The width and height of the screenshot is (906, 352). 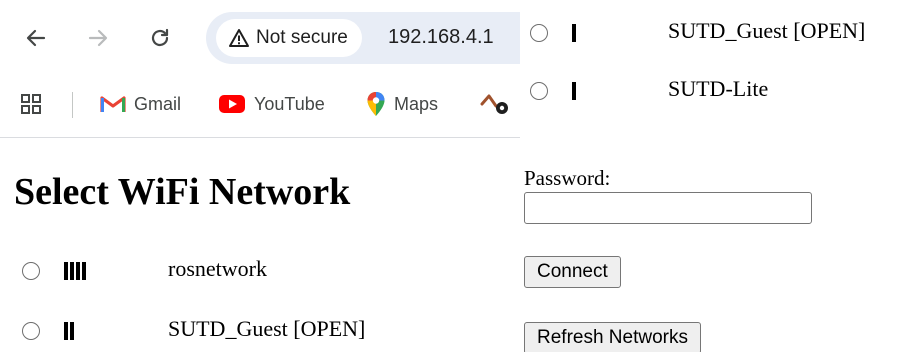 I want to click on password-label: Password:, so click(x=567, y=178).